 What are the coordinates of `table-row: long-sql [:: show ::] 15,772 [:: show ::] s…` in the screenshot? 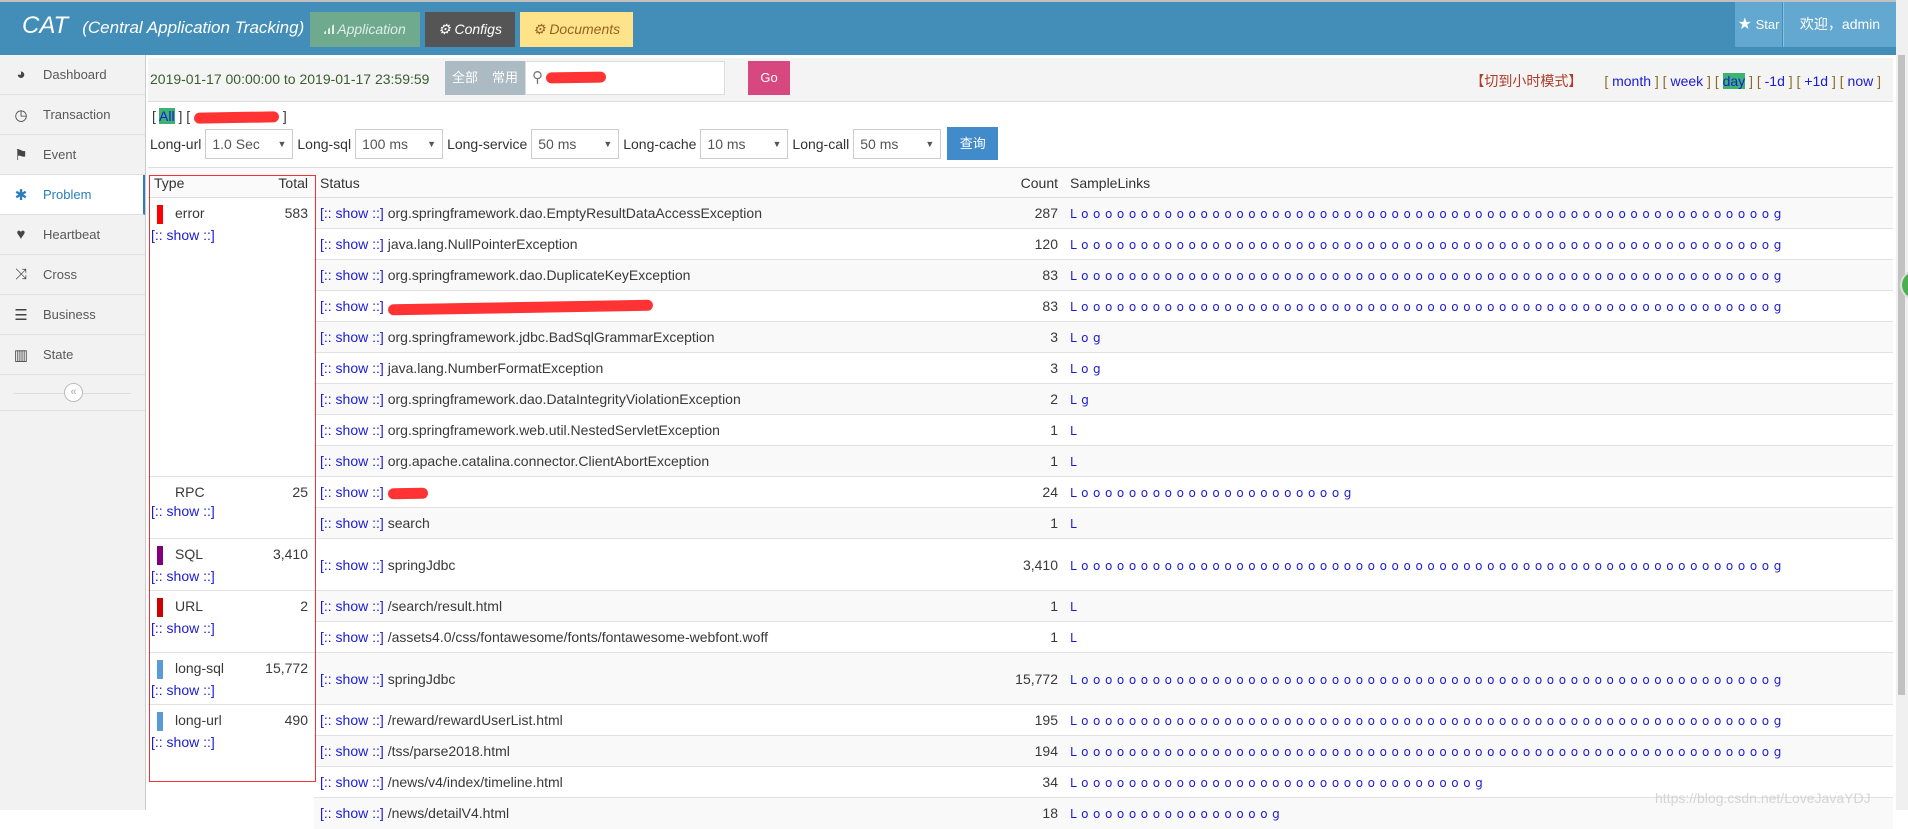 It's located at (1020, 678).